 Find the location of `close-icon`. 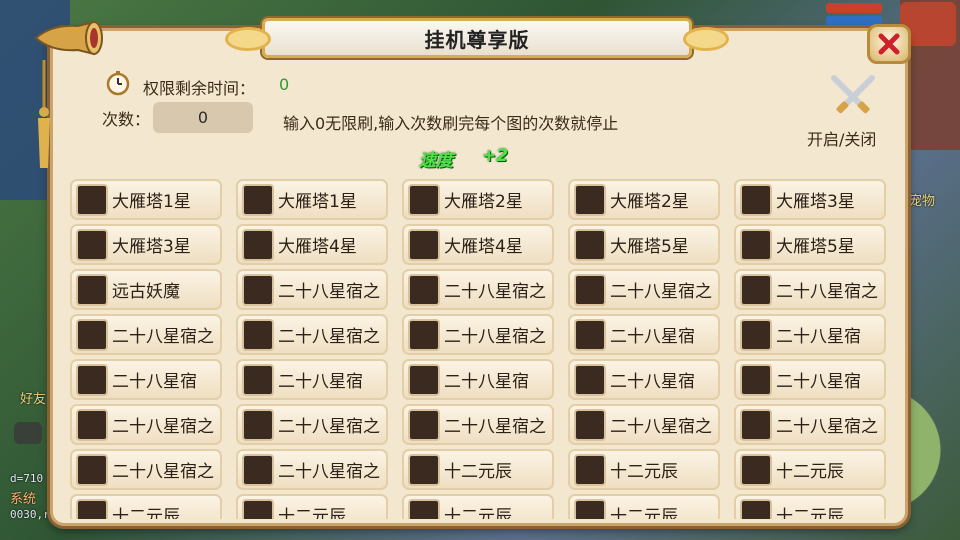

close-icon is located at coordinates (889, 44).